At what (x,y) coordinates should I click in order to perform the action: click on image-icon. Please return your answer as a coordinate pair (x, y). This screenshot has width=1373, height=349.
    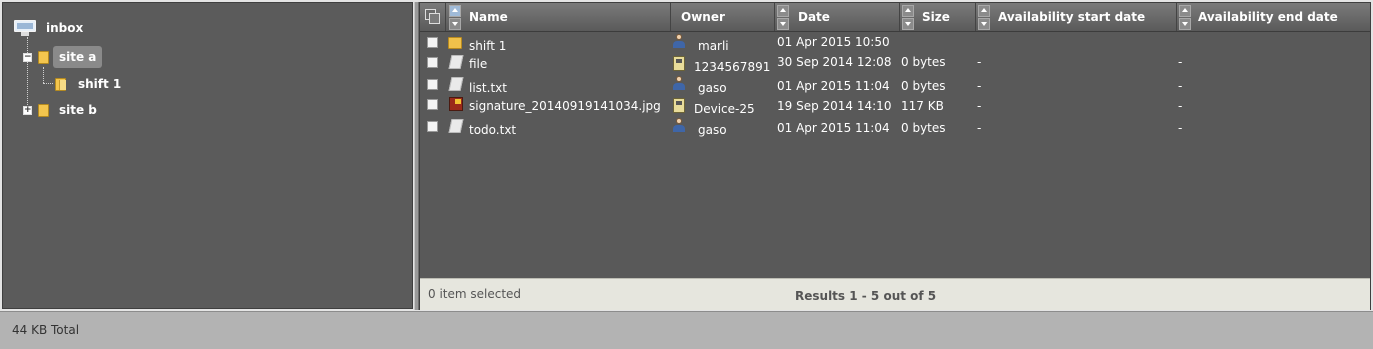
    Looking at the image, I should click on (456, 107).